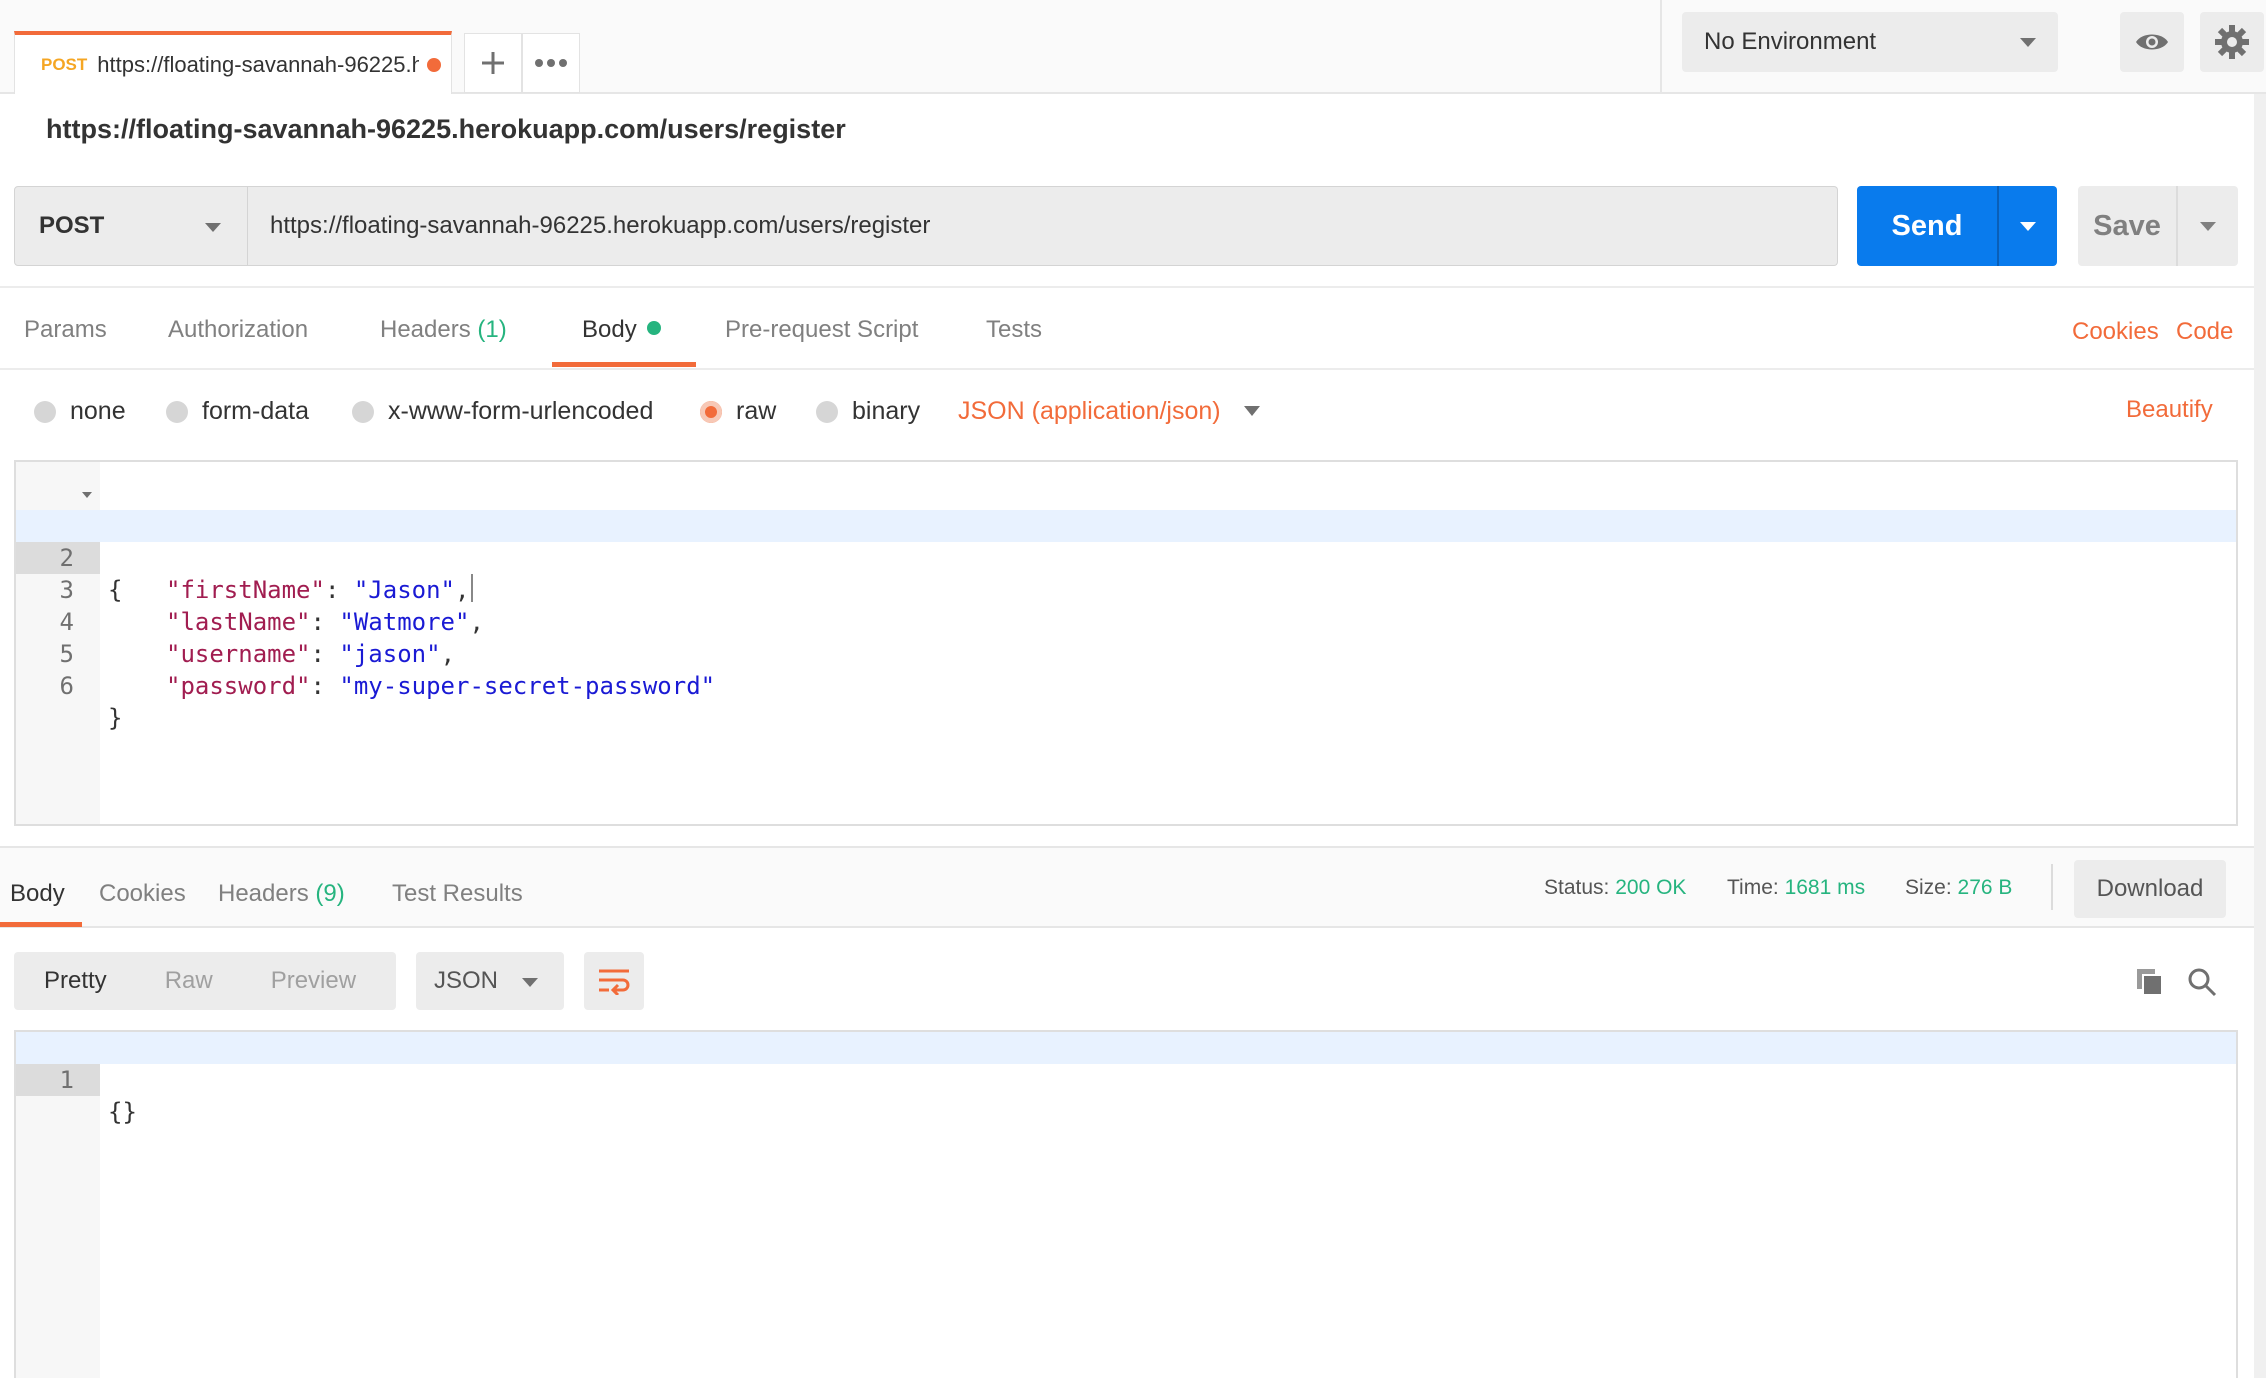 The height and width of the screenshot is (1378, 2266). Describe the element at coordinates (64, 64) in the screenshot. I see `request-tab-method: POST` at that location.